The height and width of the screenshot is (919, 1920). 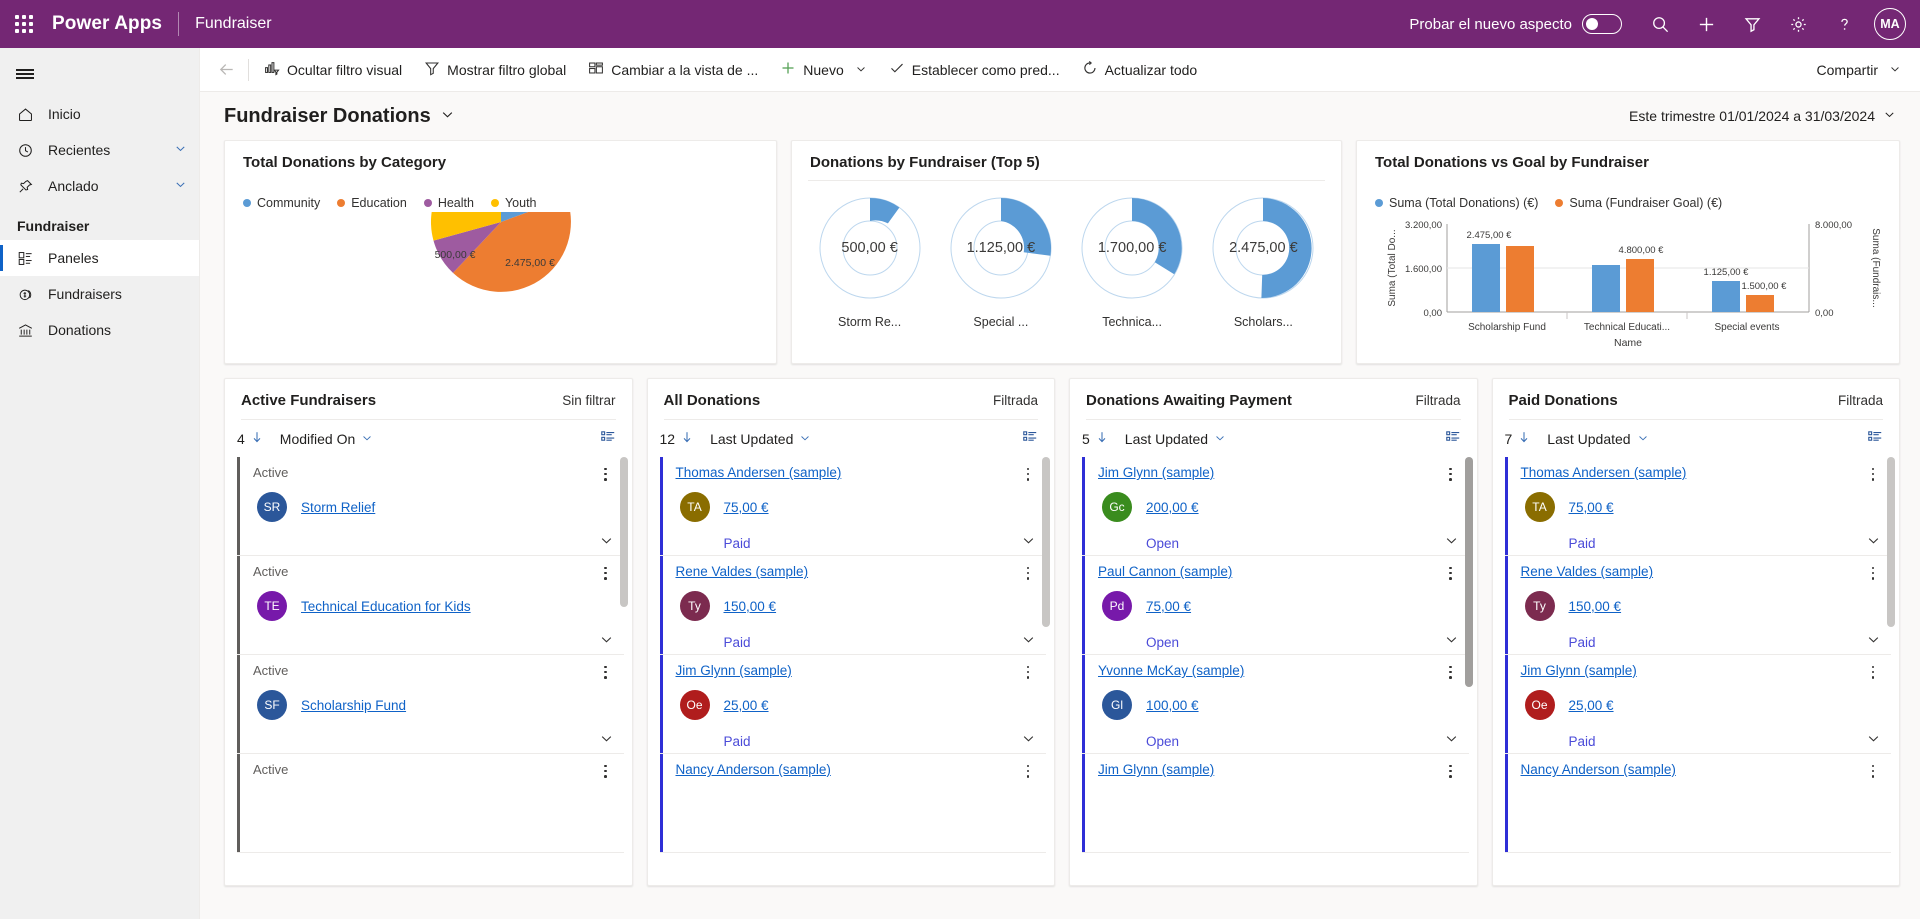 What do you see at coordinates (99, 74) in the screenshot?
I see `hamburger-menu-icon` at bounding box center [99, 74].